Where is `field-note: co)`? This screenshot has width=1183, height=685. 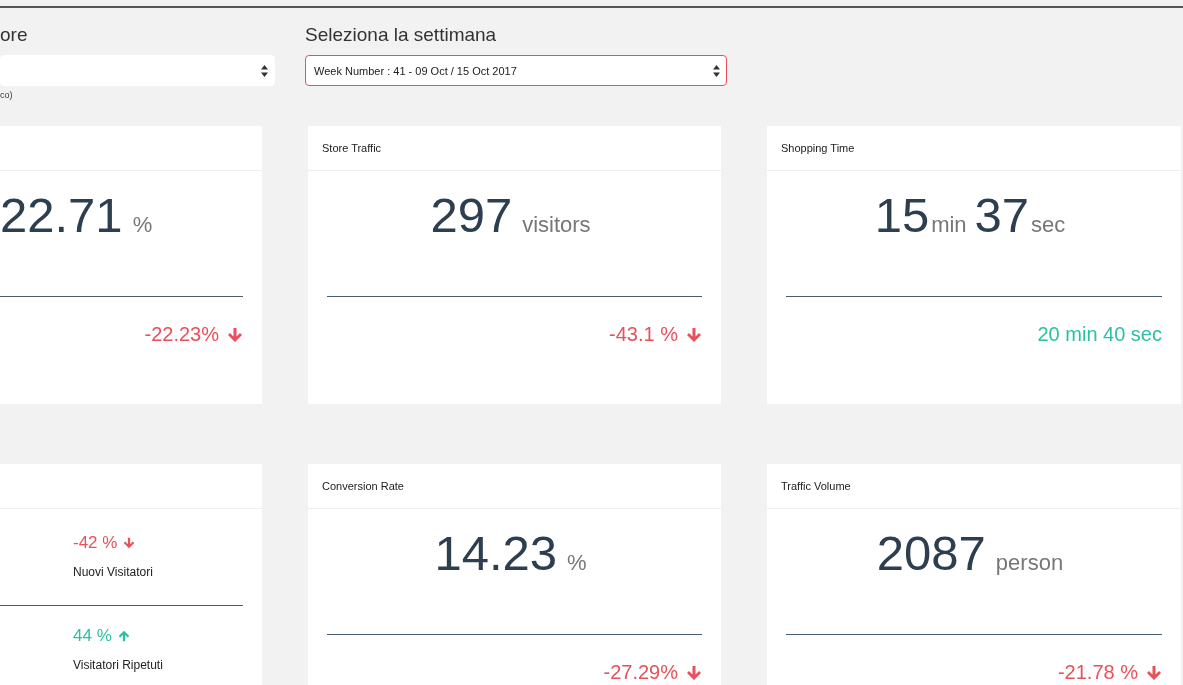
field-note: co) is located at coordinates (6, 95).